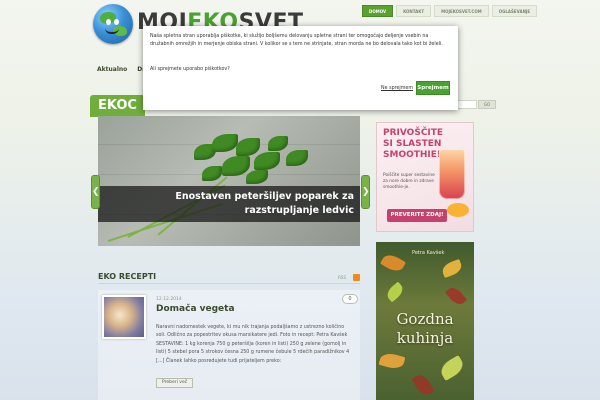 This screenshot has width=600, height=400. Describe the element at coordinates (417, 215) in the screenshot. I see `smoothie-ad-button: PREVERITE ZDAJ!` at that location.